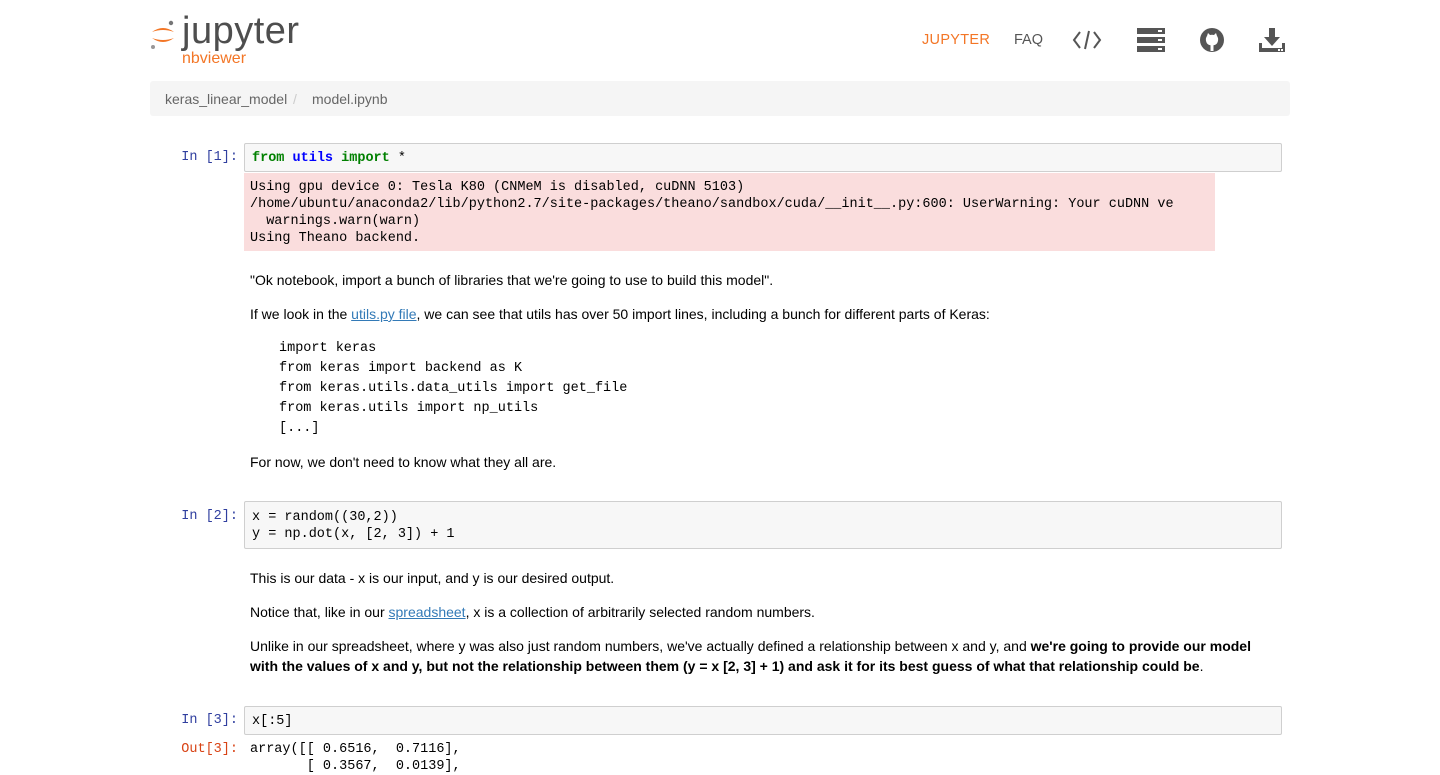 The width and height of the screenshot is (1440, 775). Describe the element at coordinates (268, 158) in the screenshot. I see `code-keyword: from` at that location.